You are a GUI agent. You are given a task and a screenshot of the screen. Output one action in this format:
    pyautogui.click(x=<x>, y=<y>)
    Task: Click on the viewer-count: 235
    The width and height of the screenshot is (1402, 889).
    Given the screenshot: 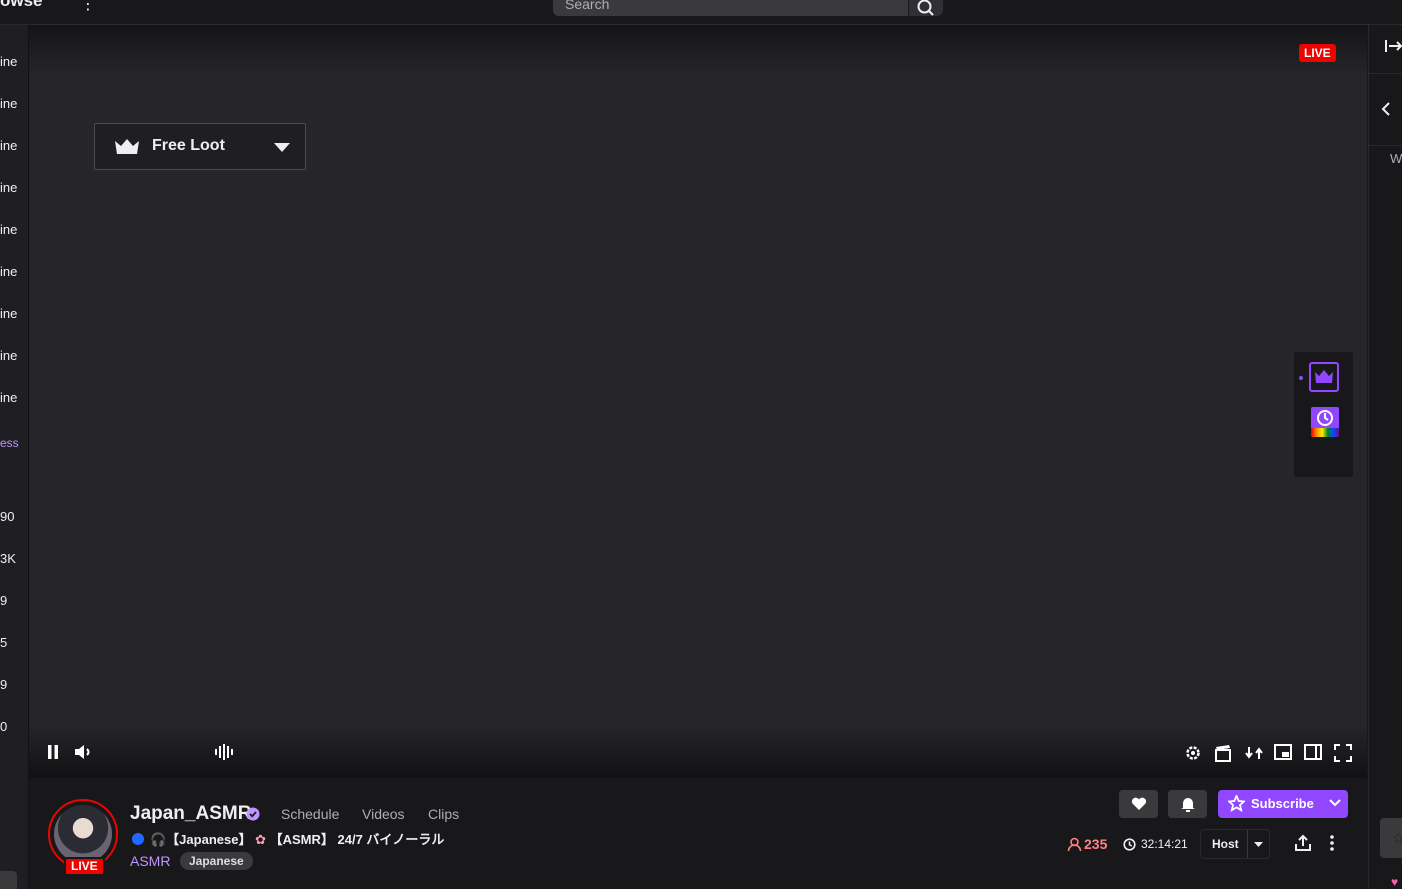 What is the action you would take?
    pyautogui.click(x=1087, y=844)
    